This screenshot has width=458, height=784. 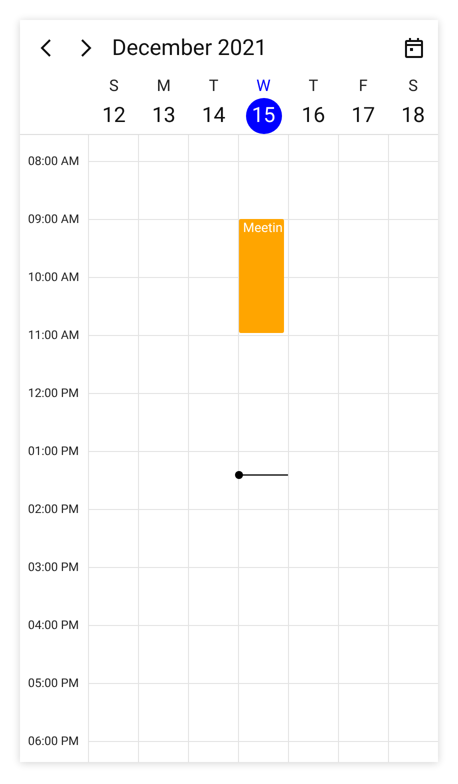 I want to click on date-label: 13, so click(x=164, y=116).